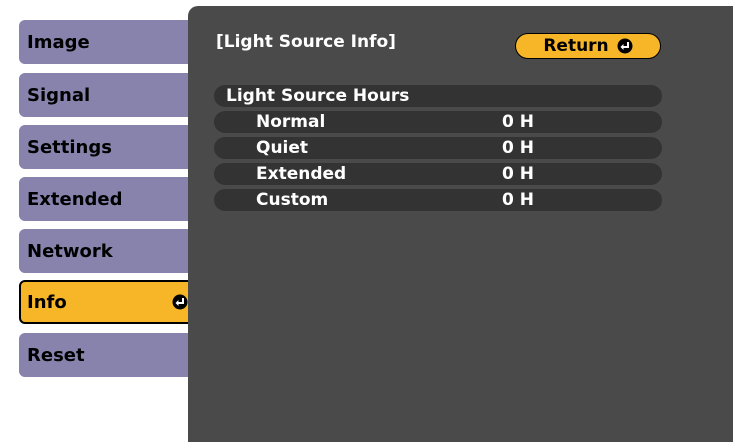 The height and width of the screenshot is (442, 733). Describe the element at coordinates (292, 200) in the screenshot. I see `row-label: Custom` at that location.